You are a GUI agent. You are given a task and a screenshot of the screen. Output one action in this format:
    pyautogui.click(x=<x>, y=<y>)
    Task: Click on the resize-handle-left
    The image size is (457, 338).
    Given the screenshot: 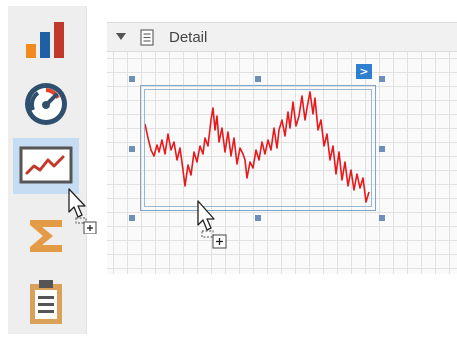 What is the action you would take?
    pyautogui.click(x=132, y=149)
    